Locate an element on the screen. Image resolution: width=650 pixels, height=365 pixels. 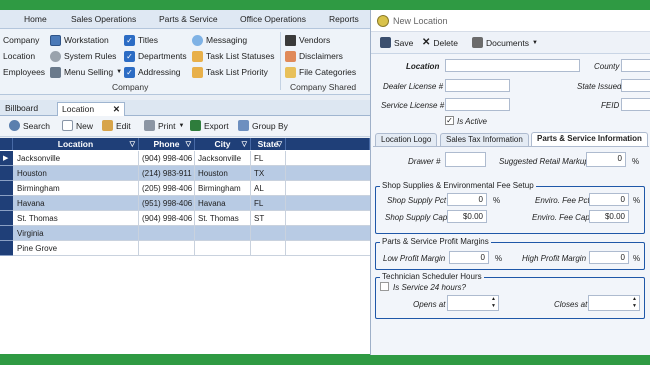
menu-reports: Reports is located at coordinates (344, 19).